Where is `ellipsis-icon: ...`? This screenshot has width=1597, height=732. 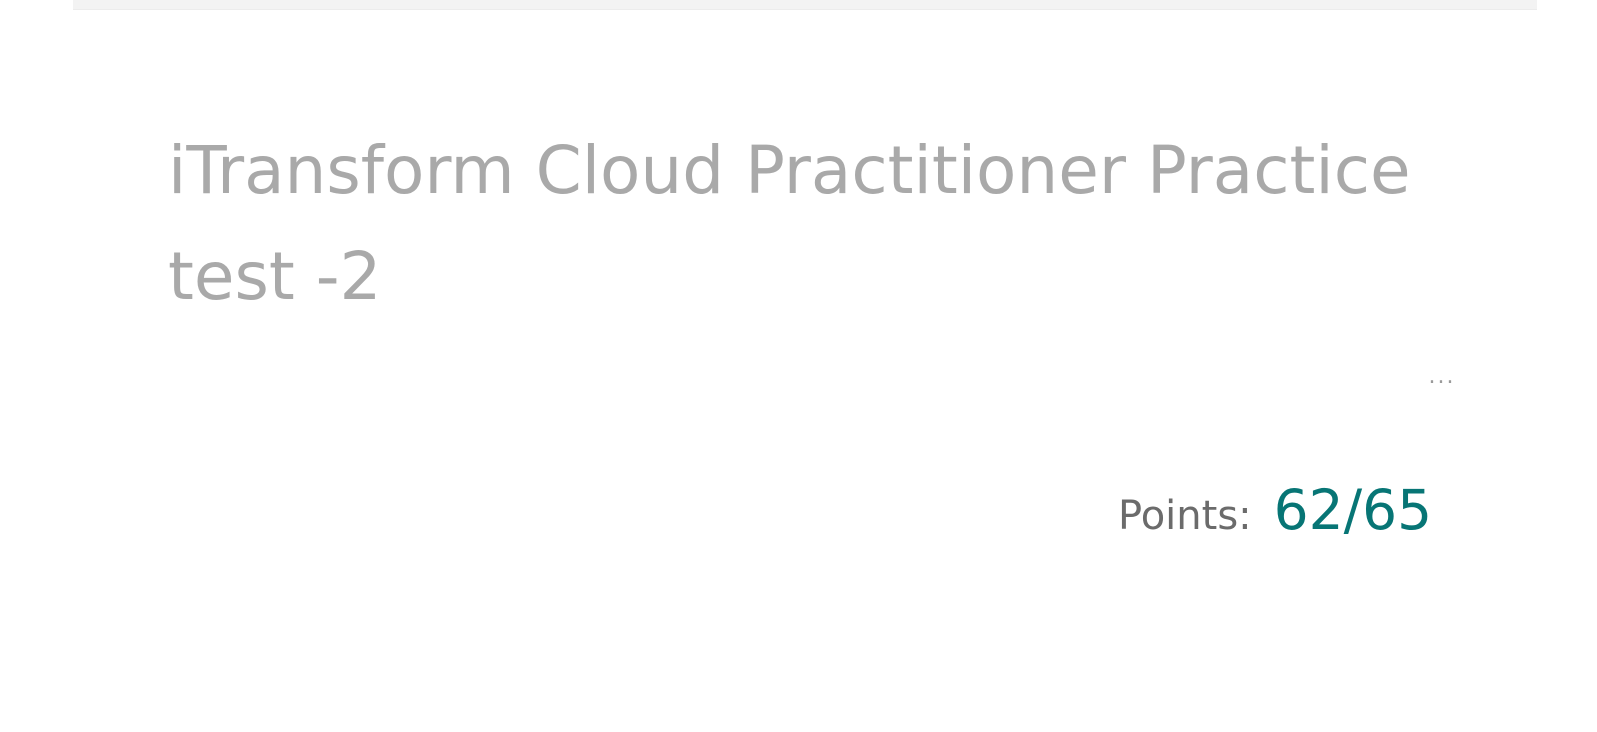
ellipsis-icon: ... is located at coordinates (1442, 376).